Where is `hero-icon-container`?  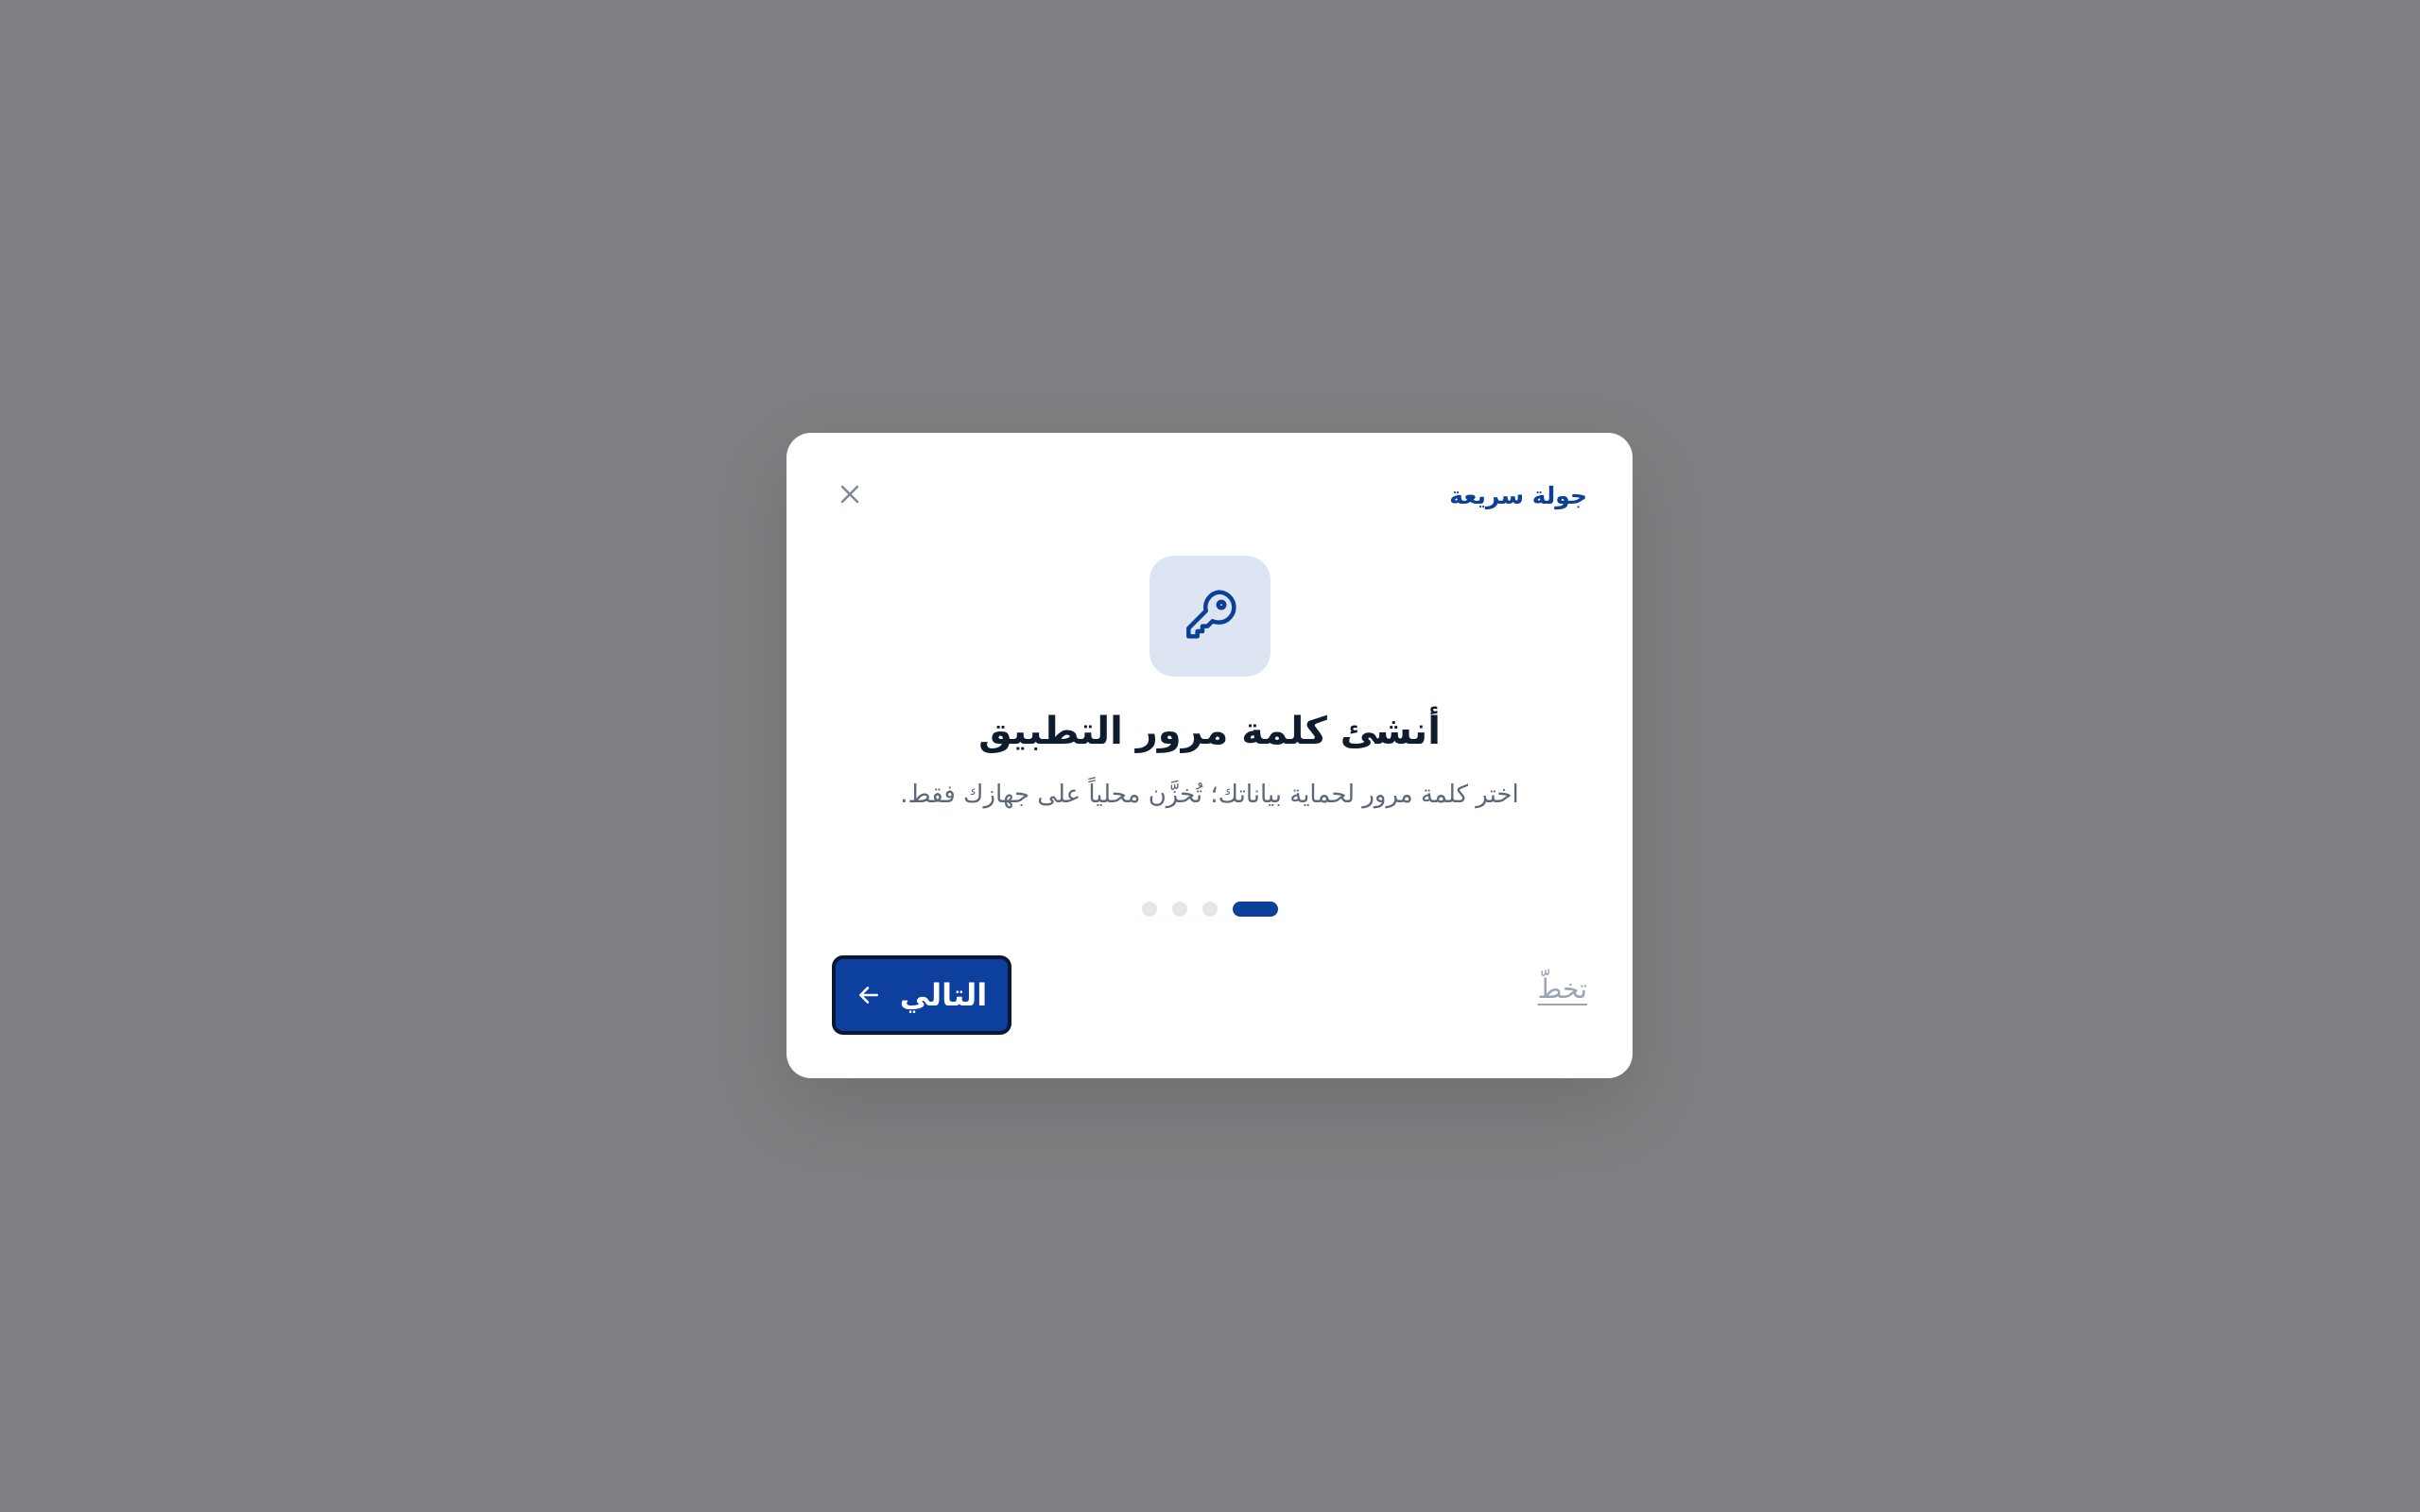 hero-icon-container is located at coordinates (1210, 616).